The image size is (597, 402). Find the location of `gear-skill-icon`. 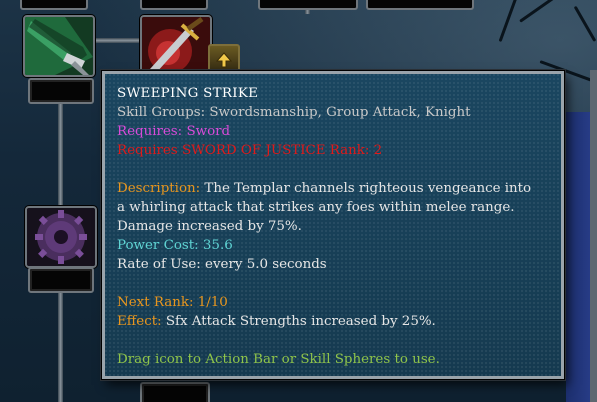

gear-skill-icon is located at coordinates (61, 237).